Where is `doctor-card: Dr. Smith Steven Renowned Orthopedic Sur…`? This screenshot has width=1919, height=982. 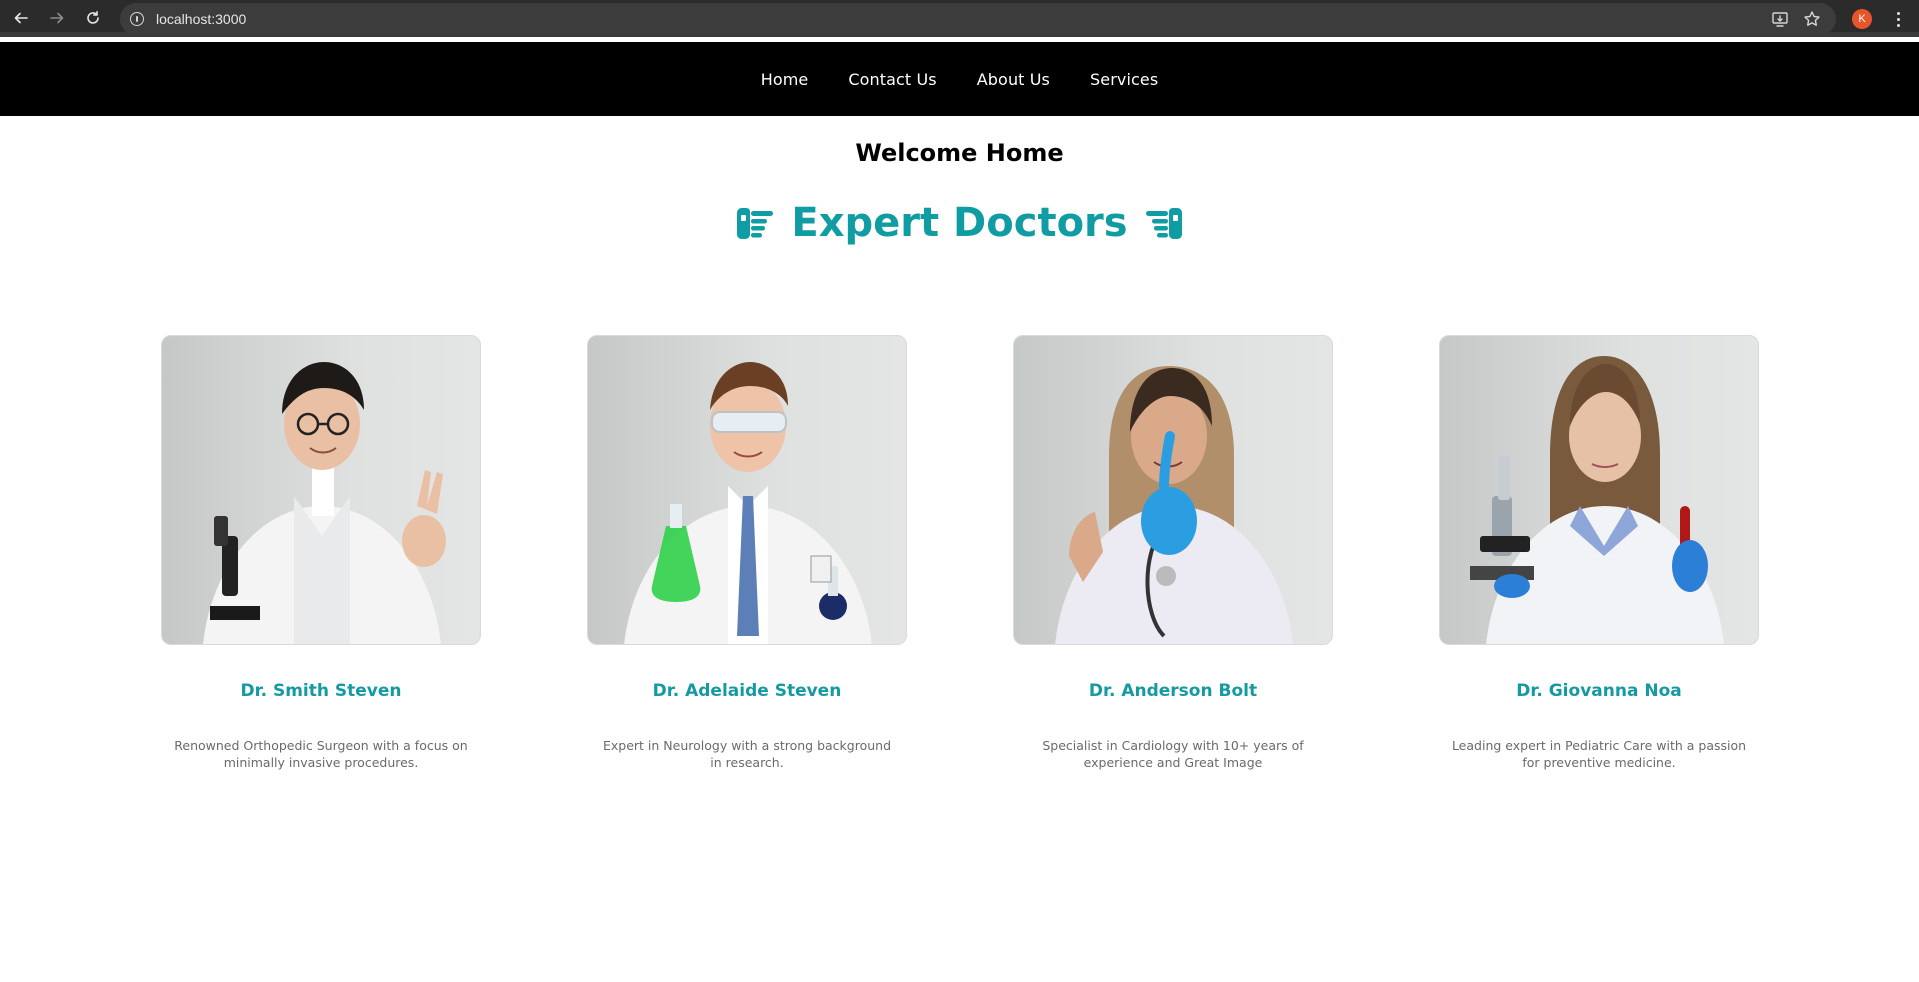
doctor-card: Dr. Smith Steven Renowned Orthopedic Sur… is located at coordinates (321, 553).